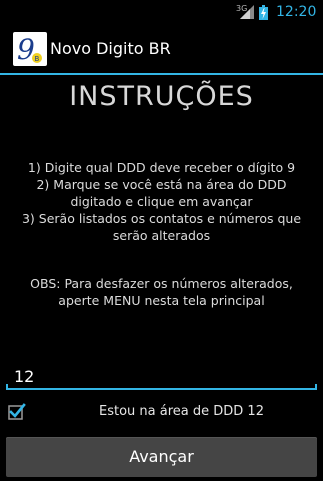  Describe the element at coordinates (296, 12) in the screenshot. I see `clock: 12:20` at that location.